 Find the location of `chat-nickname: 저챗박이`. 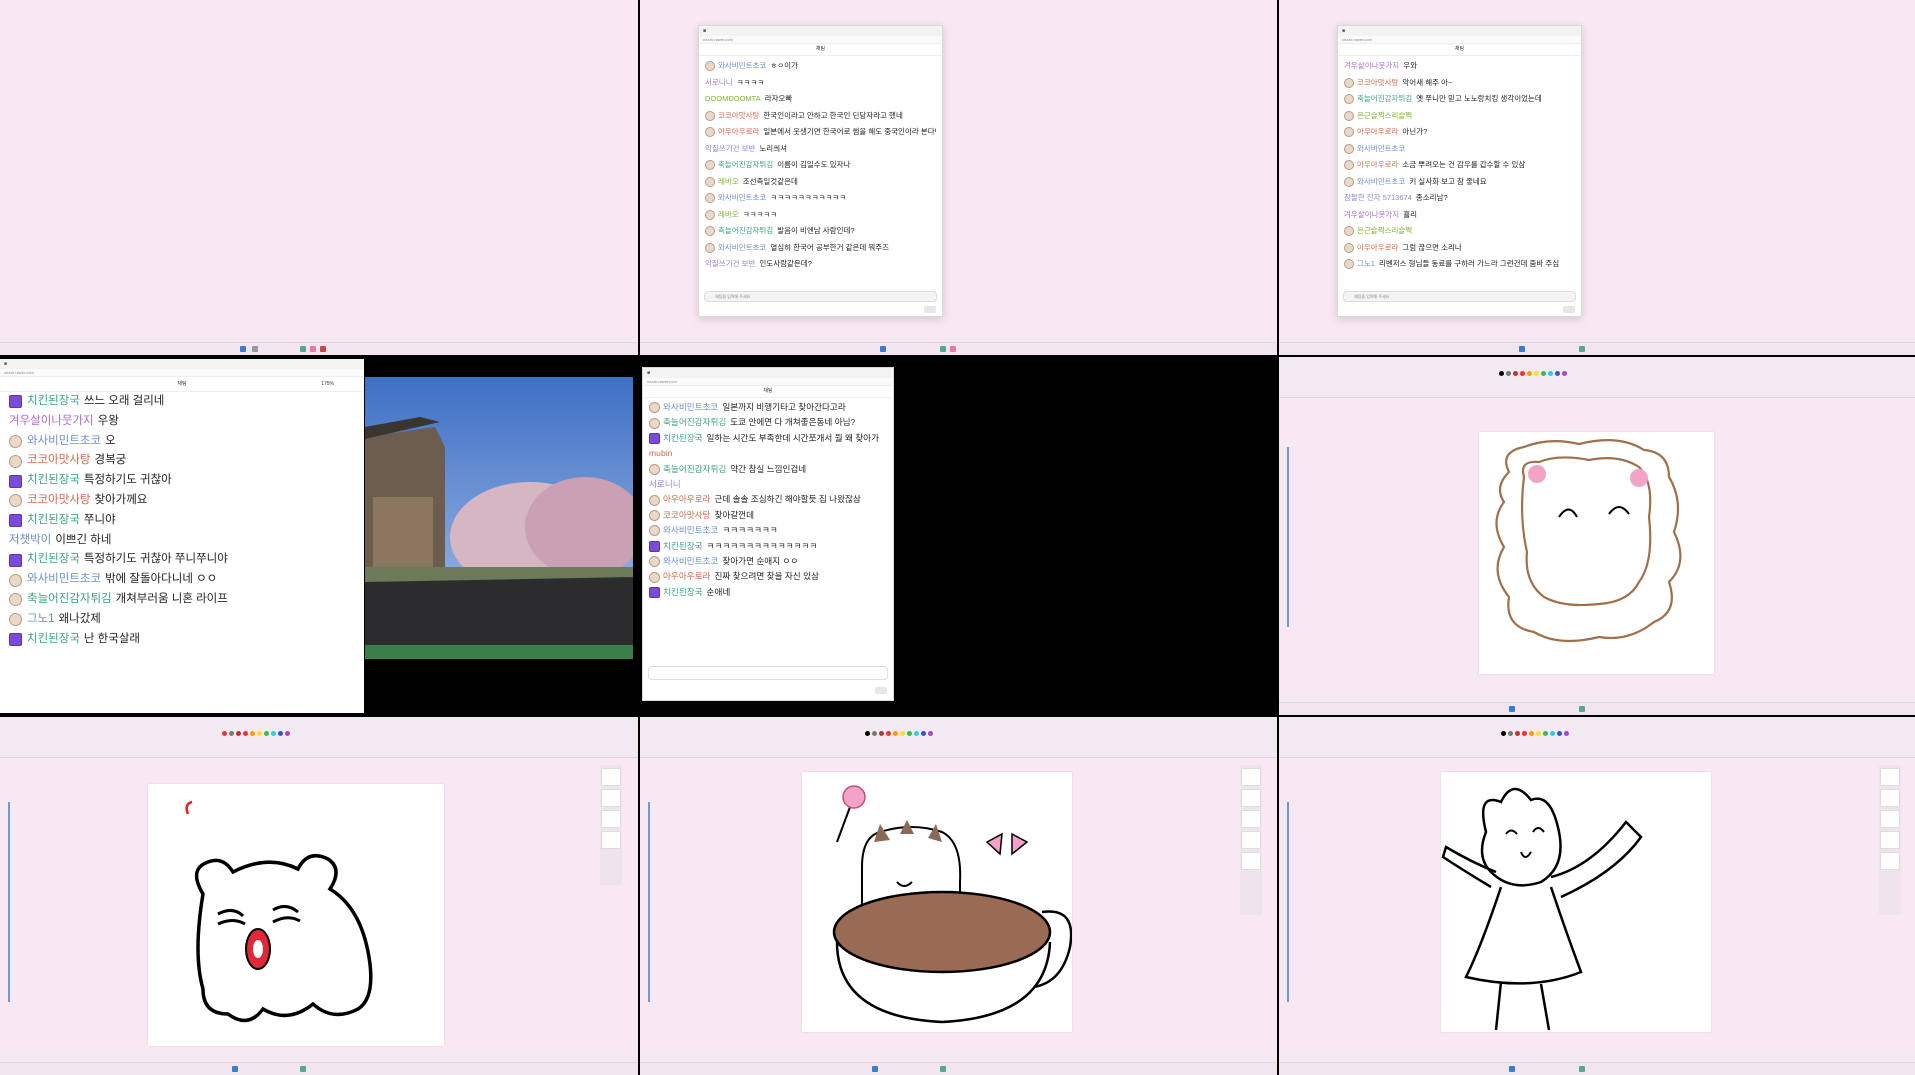

chat-nickname: 저챗박이 is located at coordinates (30, 541).